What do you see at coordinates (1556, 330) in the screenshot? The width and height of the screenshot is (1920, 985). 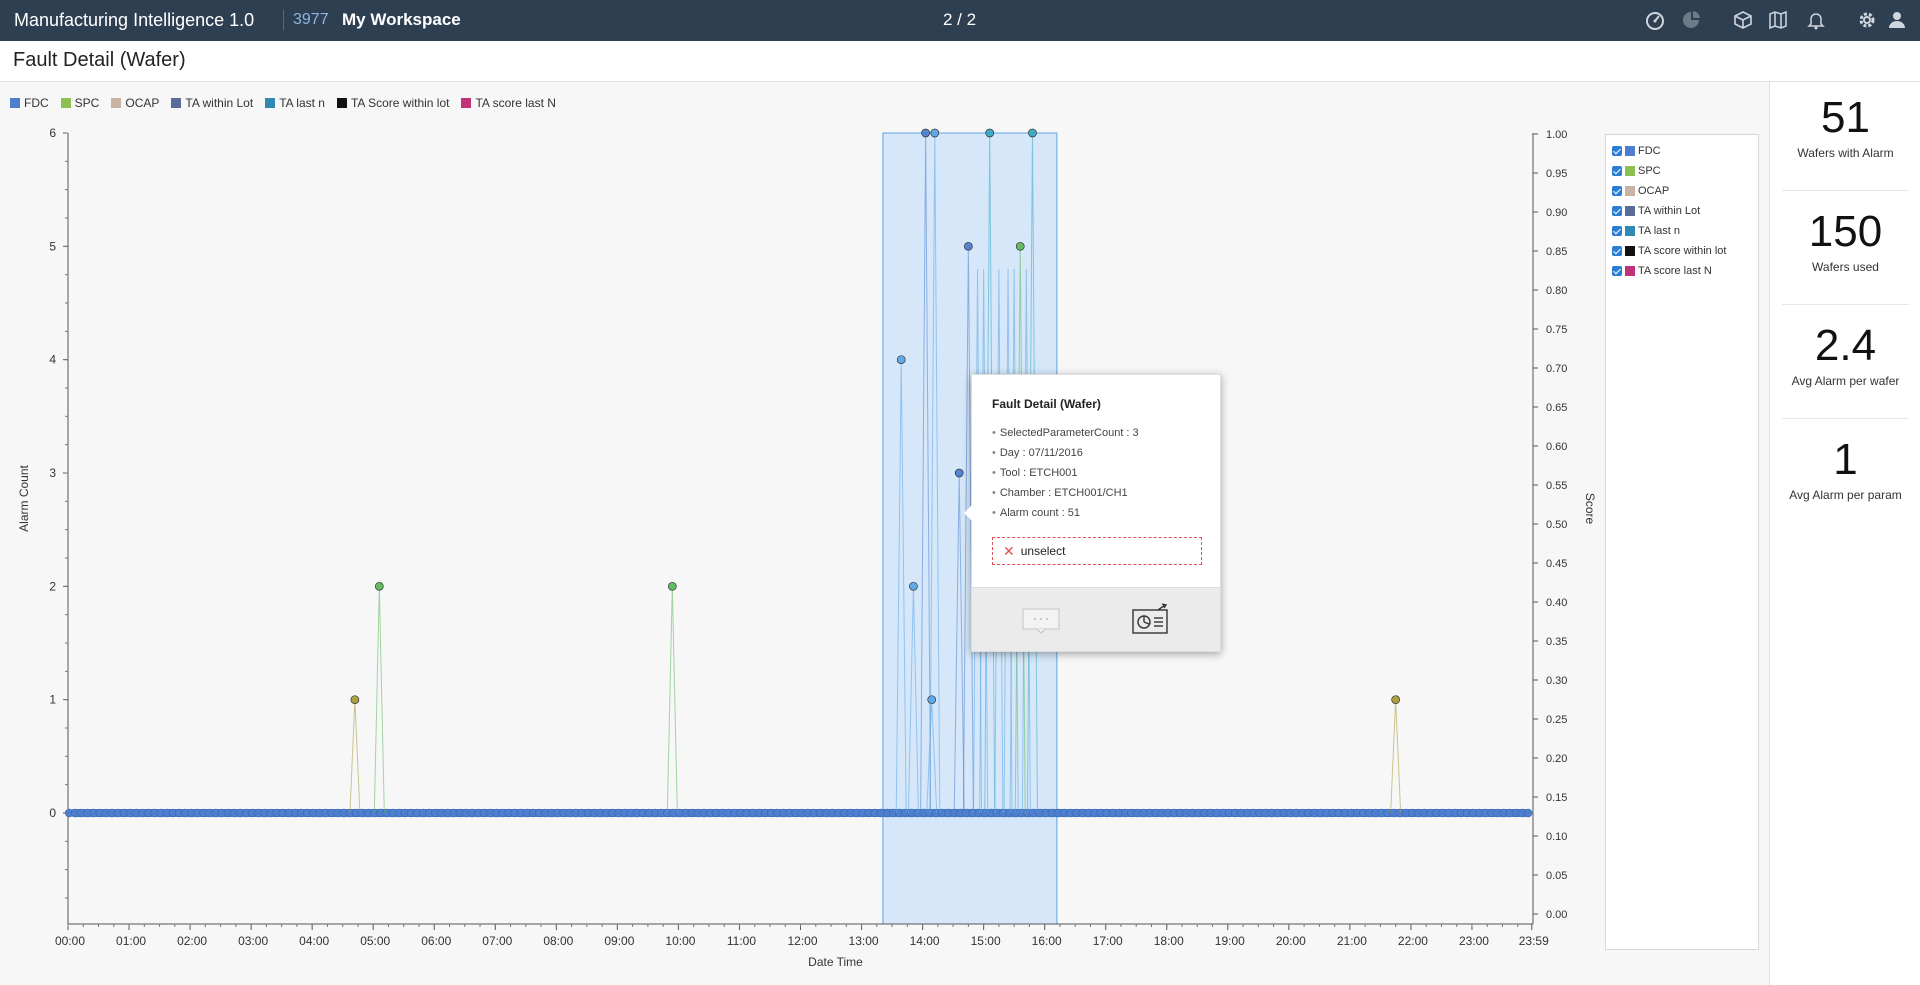 I see `y2-tick-label: 0.75` at bounding box center [1556, 330].